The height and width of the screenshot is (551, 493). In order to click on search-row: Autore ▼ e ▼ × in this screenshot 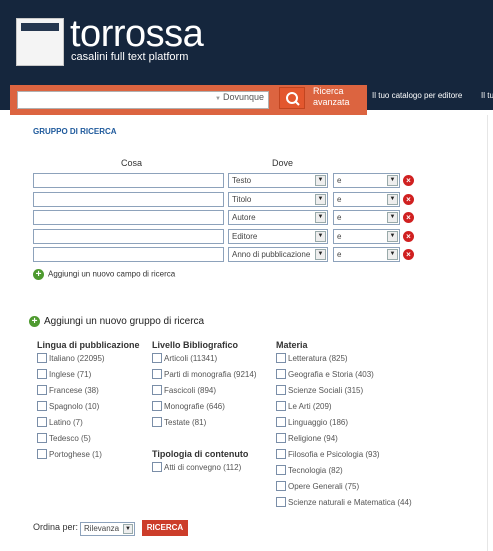, I will do `click(246, 218)`.